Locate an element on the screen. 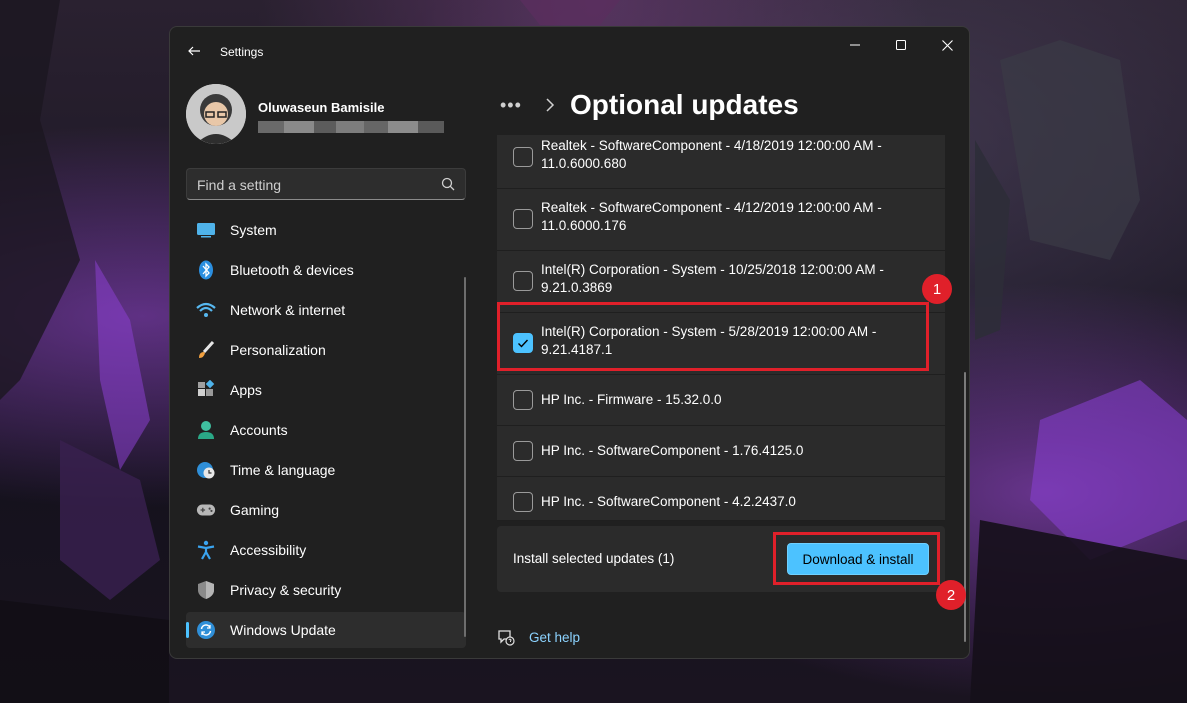 The image size is (1187, 703). highlight-box-download-button is located at coordinates (856, 558).